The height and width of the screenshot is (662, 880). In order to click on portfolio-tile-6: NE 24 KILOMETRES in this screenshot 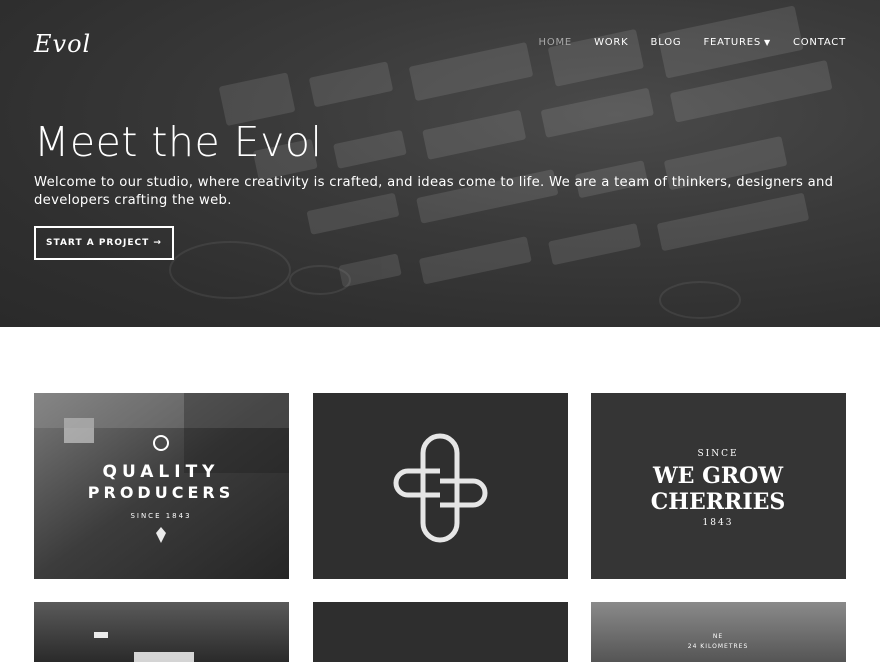, I will do `click(718, 632)`.